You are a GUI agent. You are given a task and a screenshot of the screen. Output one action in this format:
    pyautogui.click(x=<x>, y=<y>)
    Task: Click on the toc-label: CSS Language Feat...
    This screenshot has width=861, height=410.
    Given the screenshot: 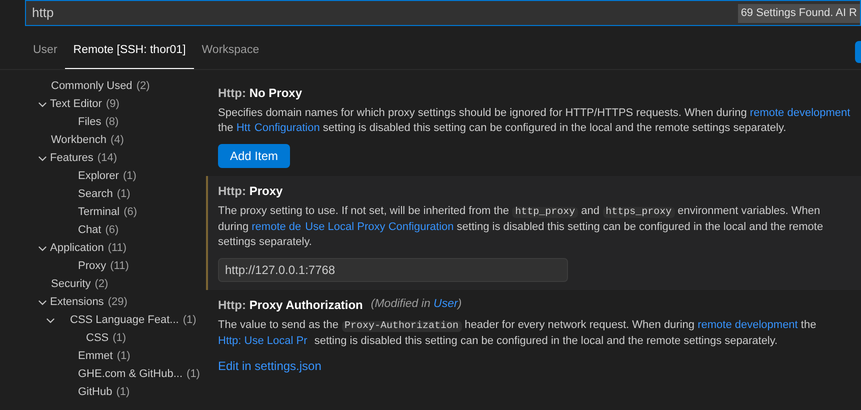 What is the action you would take?
    pyautogui.click(x=124, y=320)
    